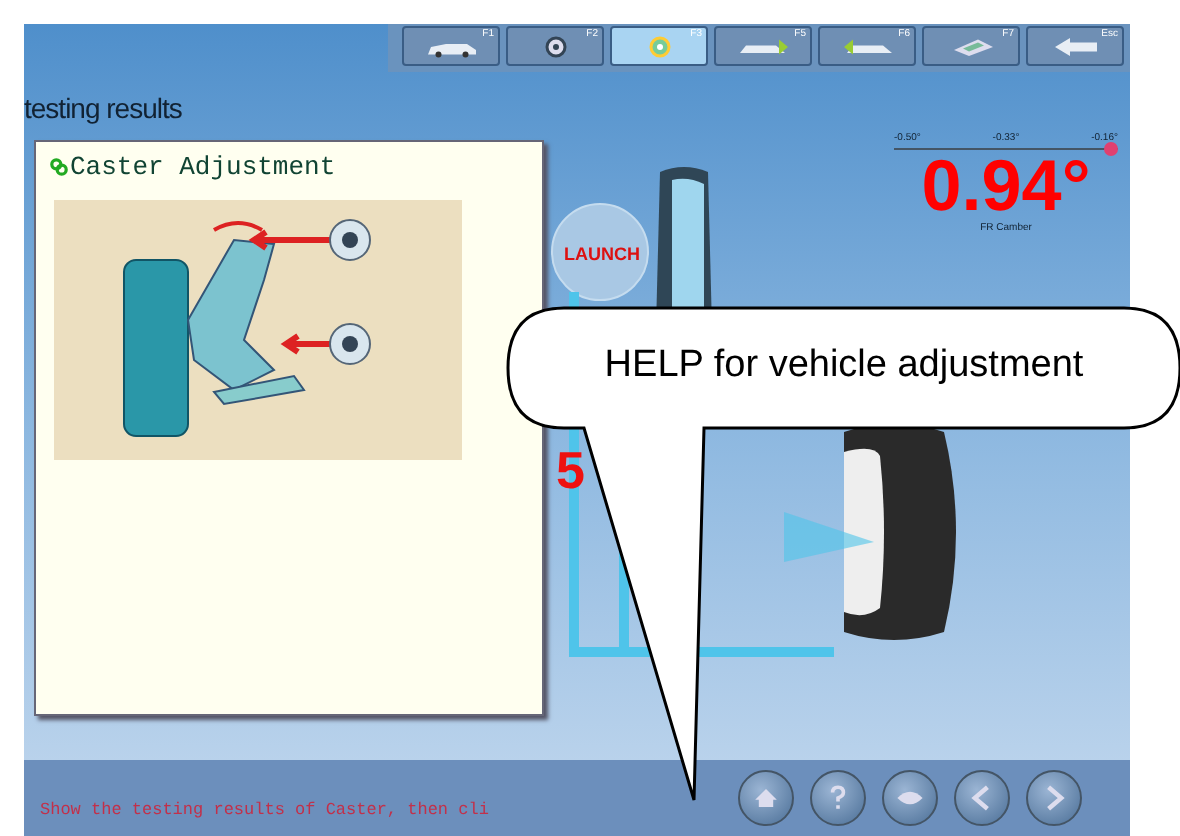 The height and width of the screenshot is (836, 1180). Describe the element at coordinates (203, 167) in the screenshot. I see `panel-title: Caster Adjustment` at that location.